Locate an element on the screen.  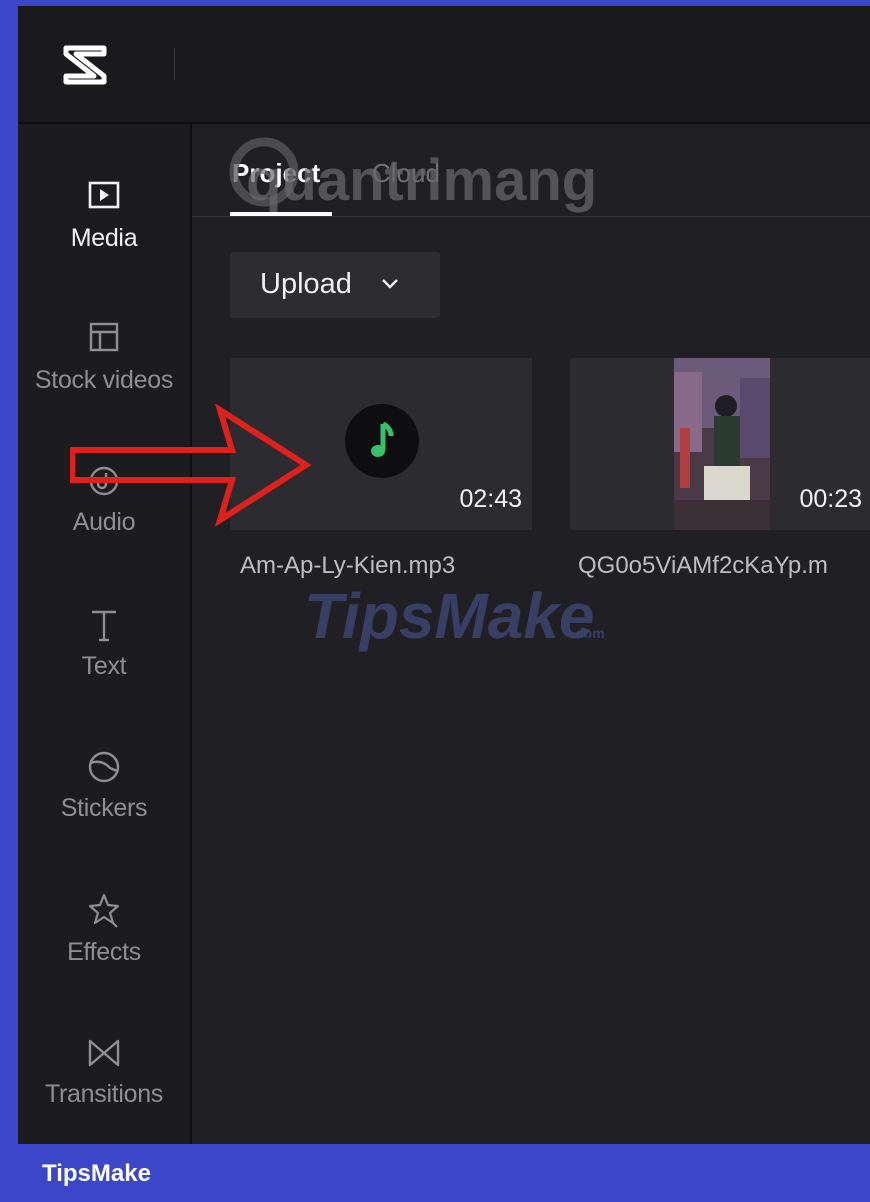
media-icon is located at coordinates (104, 195).